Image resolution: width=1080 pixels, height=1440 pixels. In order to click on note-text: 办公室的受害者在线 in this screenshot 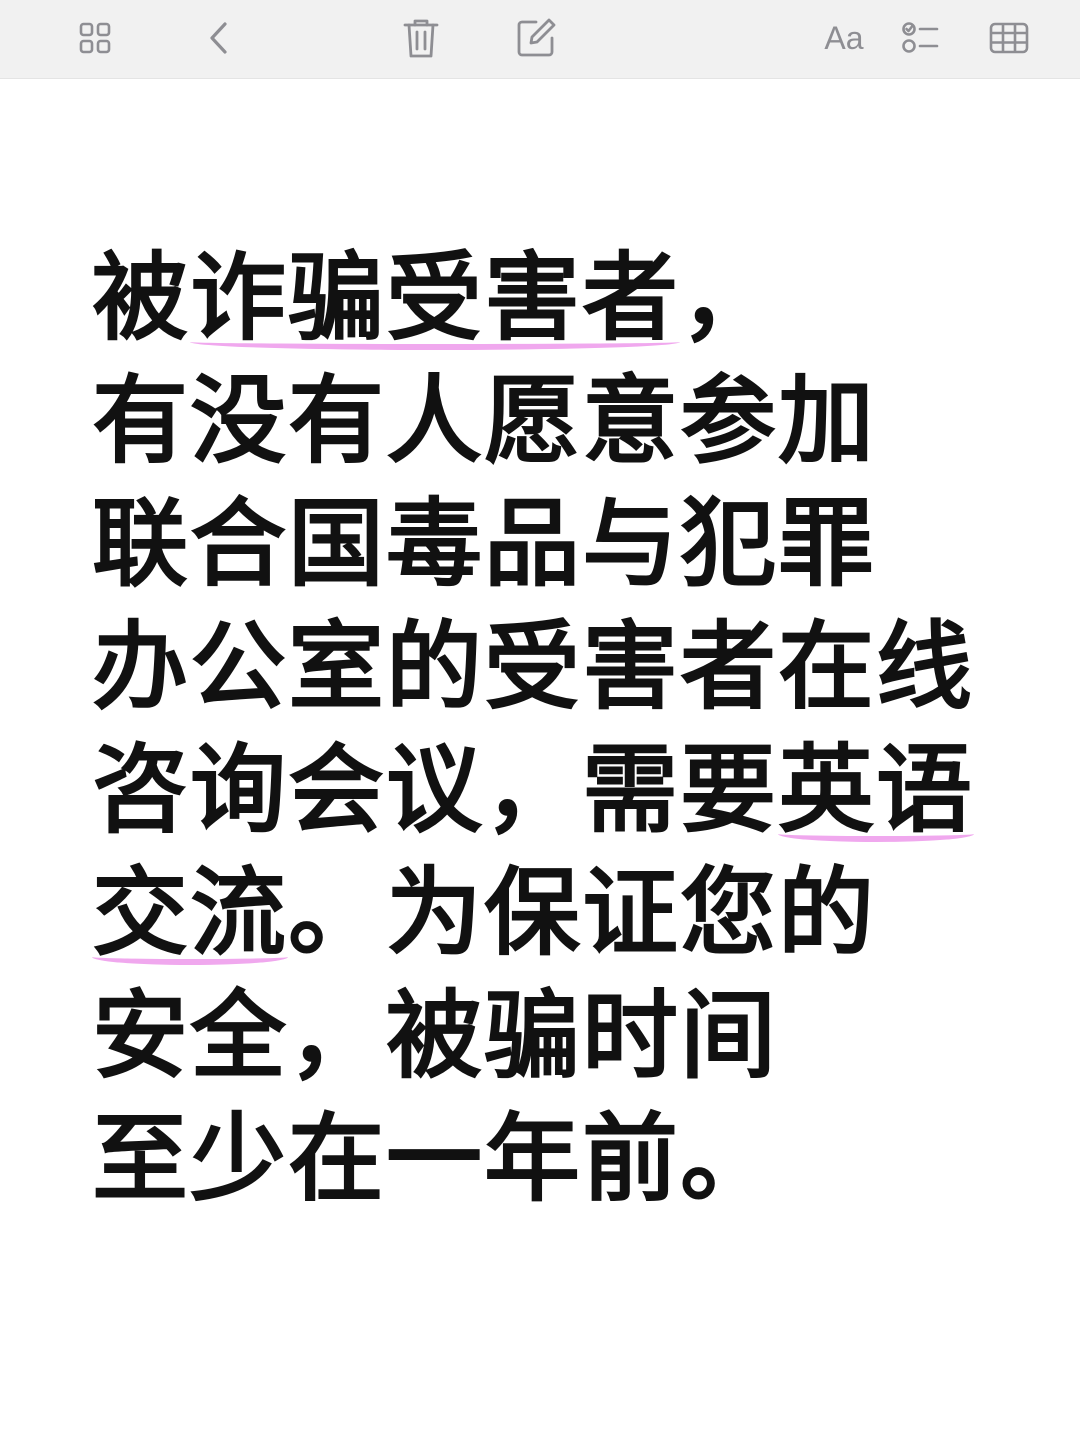, I will do `click(533, 667)`.